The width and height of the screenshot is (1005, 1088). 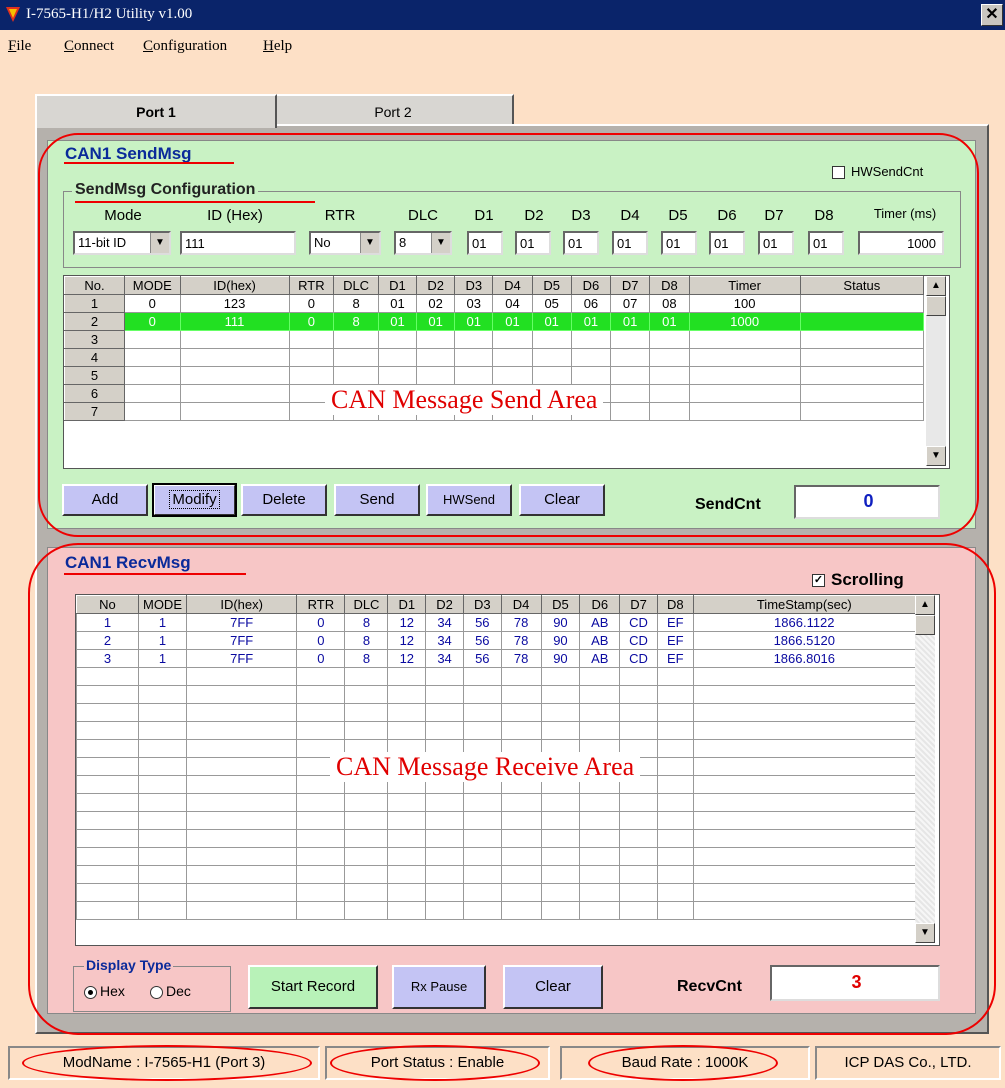 I want to click on menu-connect: Connect, so click(x=89, y=46).